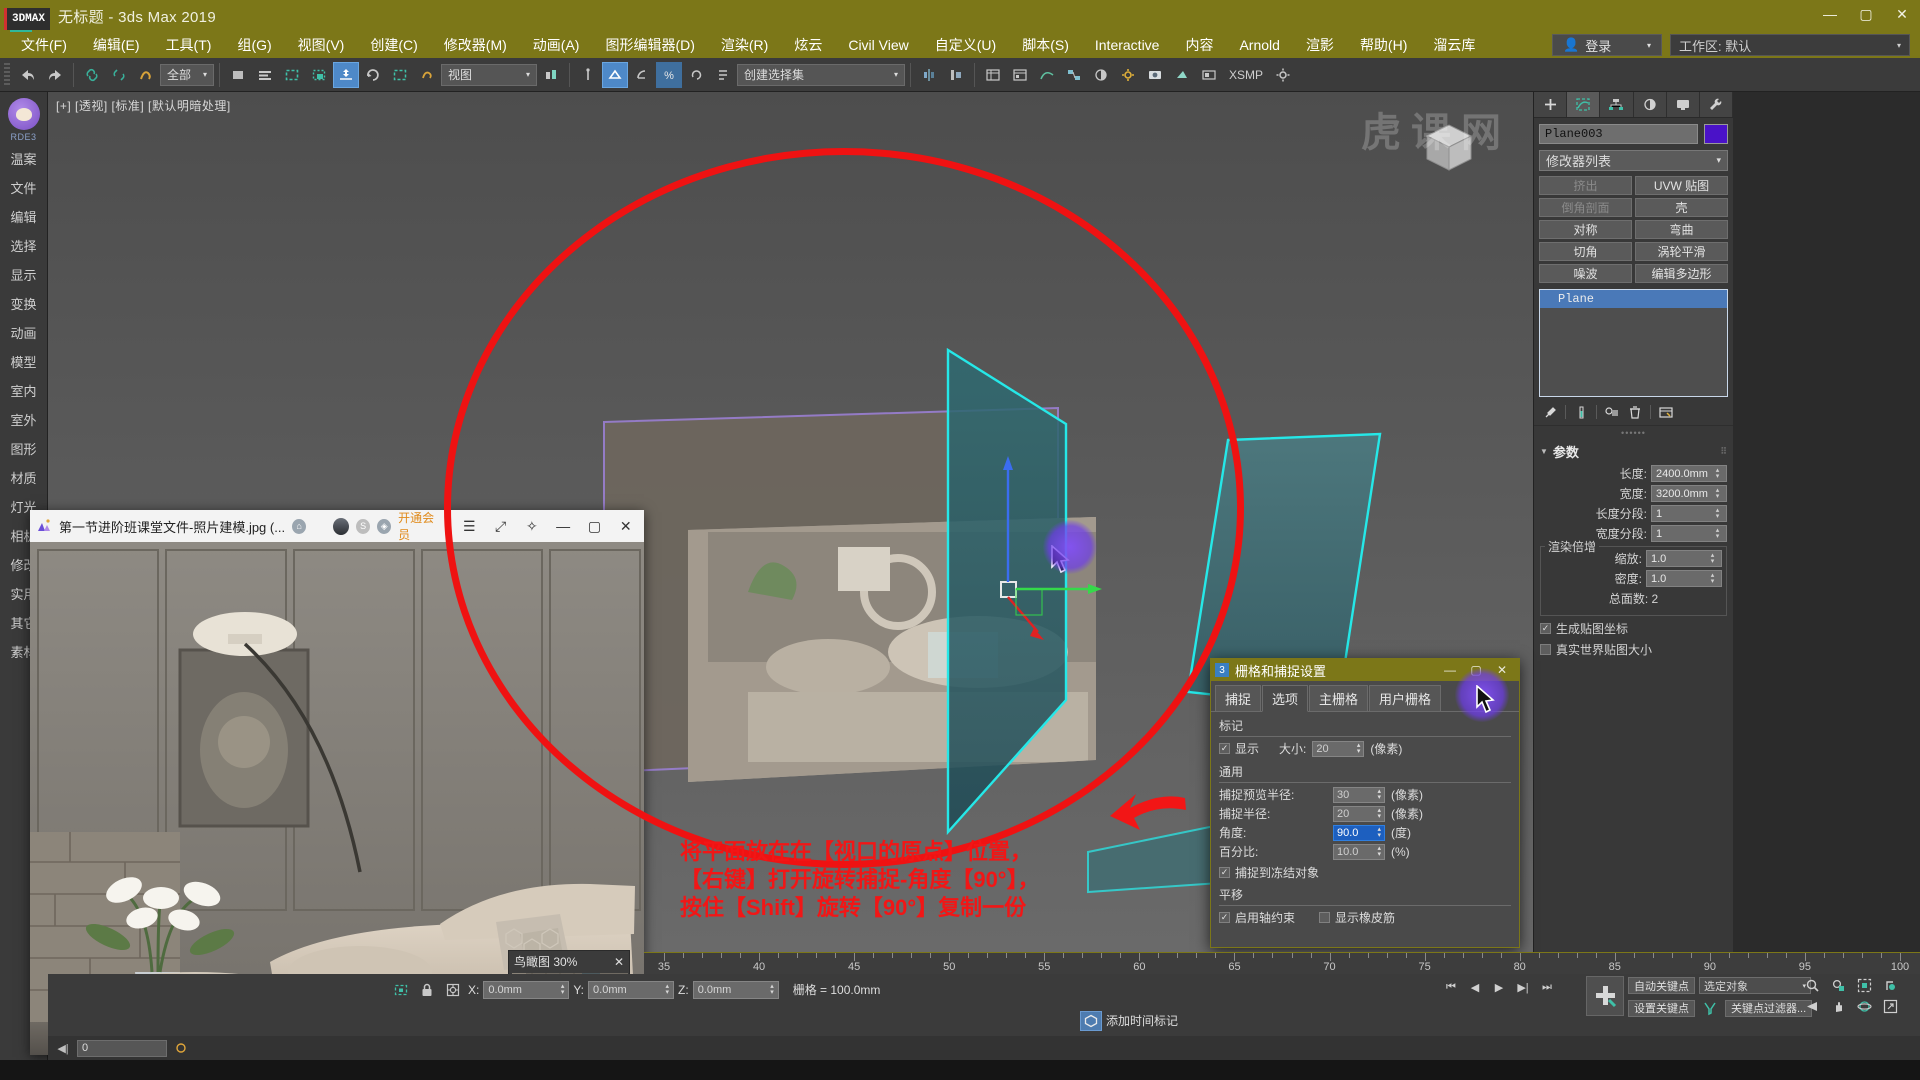 This screenshot has height=1080, width=1920. I want to click on lock-icon, so click(427, 990).